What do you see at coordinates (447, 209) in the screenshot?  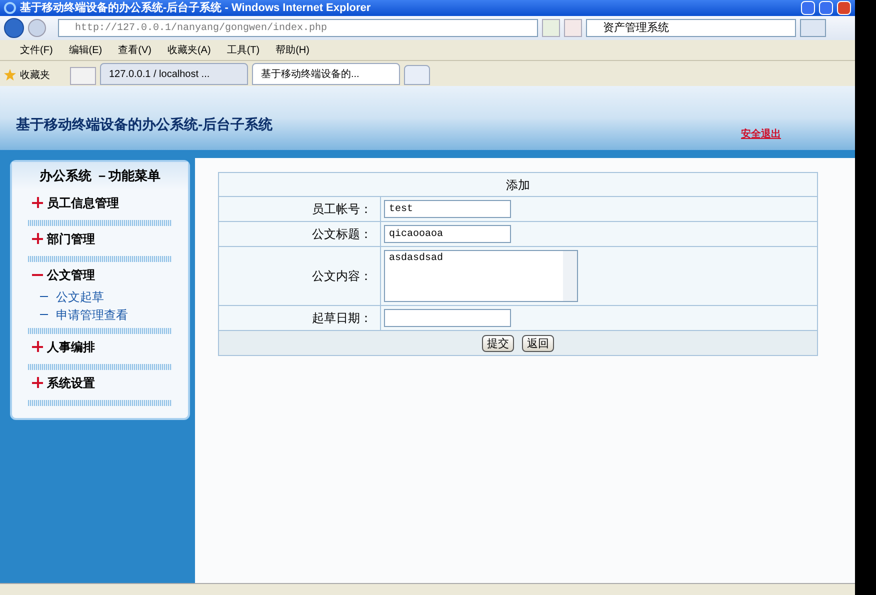 I see `text-field: test` at bounding box center [447, 209].